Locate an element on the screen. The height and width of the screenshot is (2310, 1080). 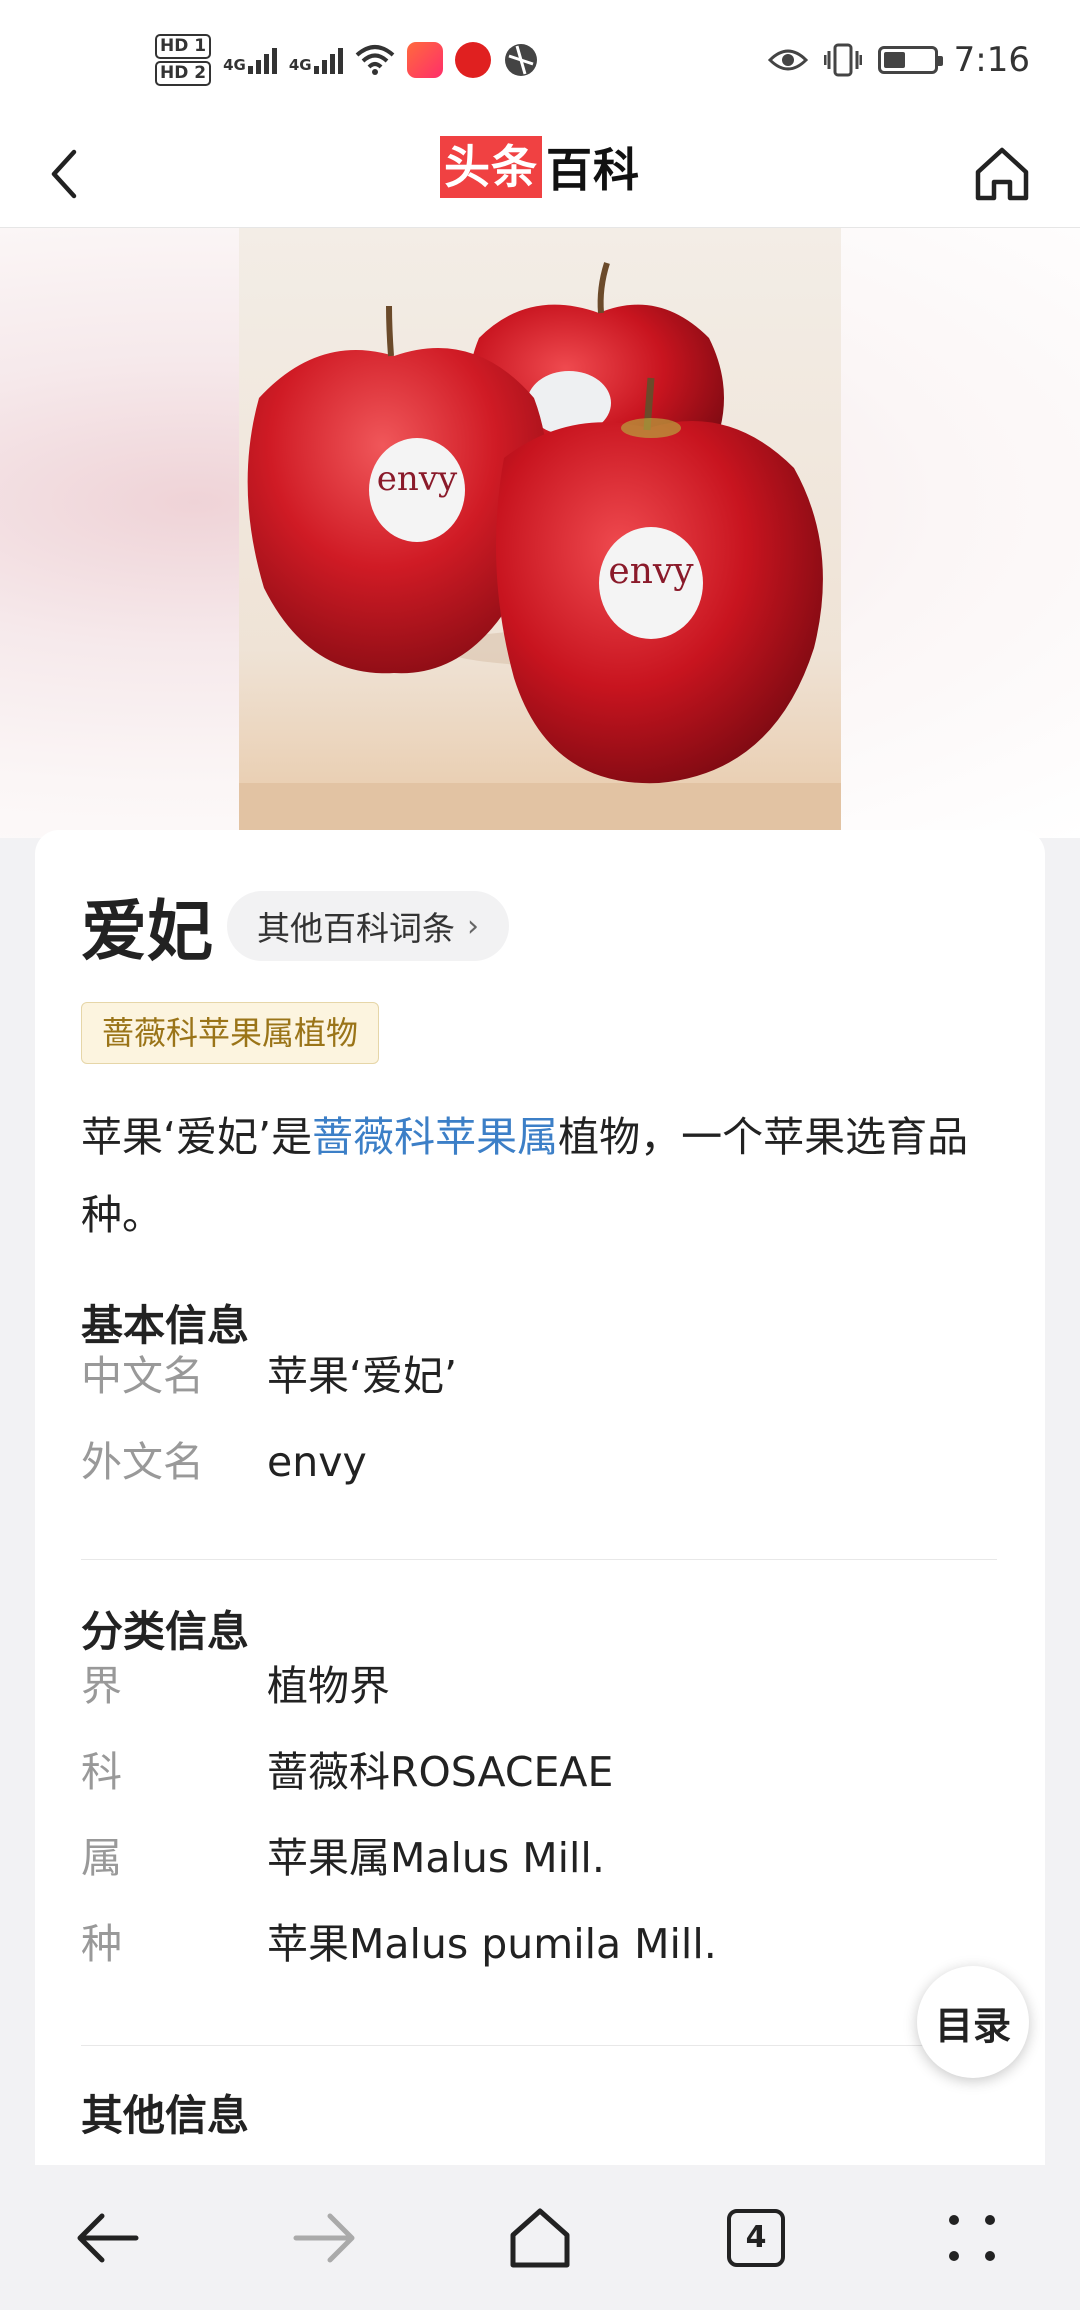
browser-notification-icon is located at coordinates (520, 60).